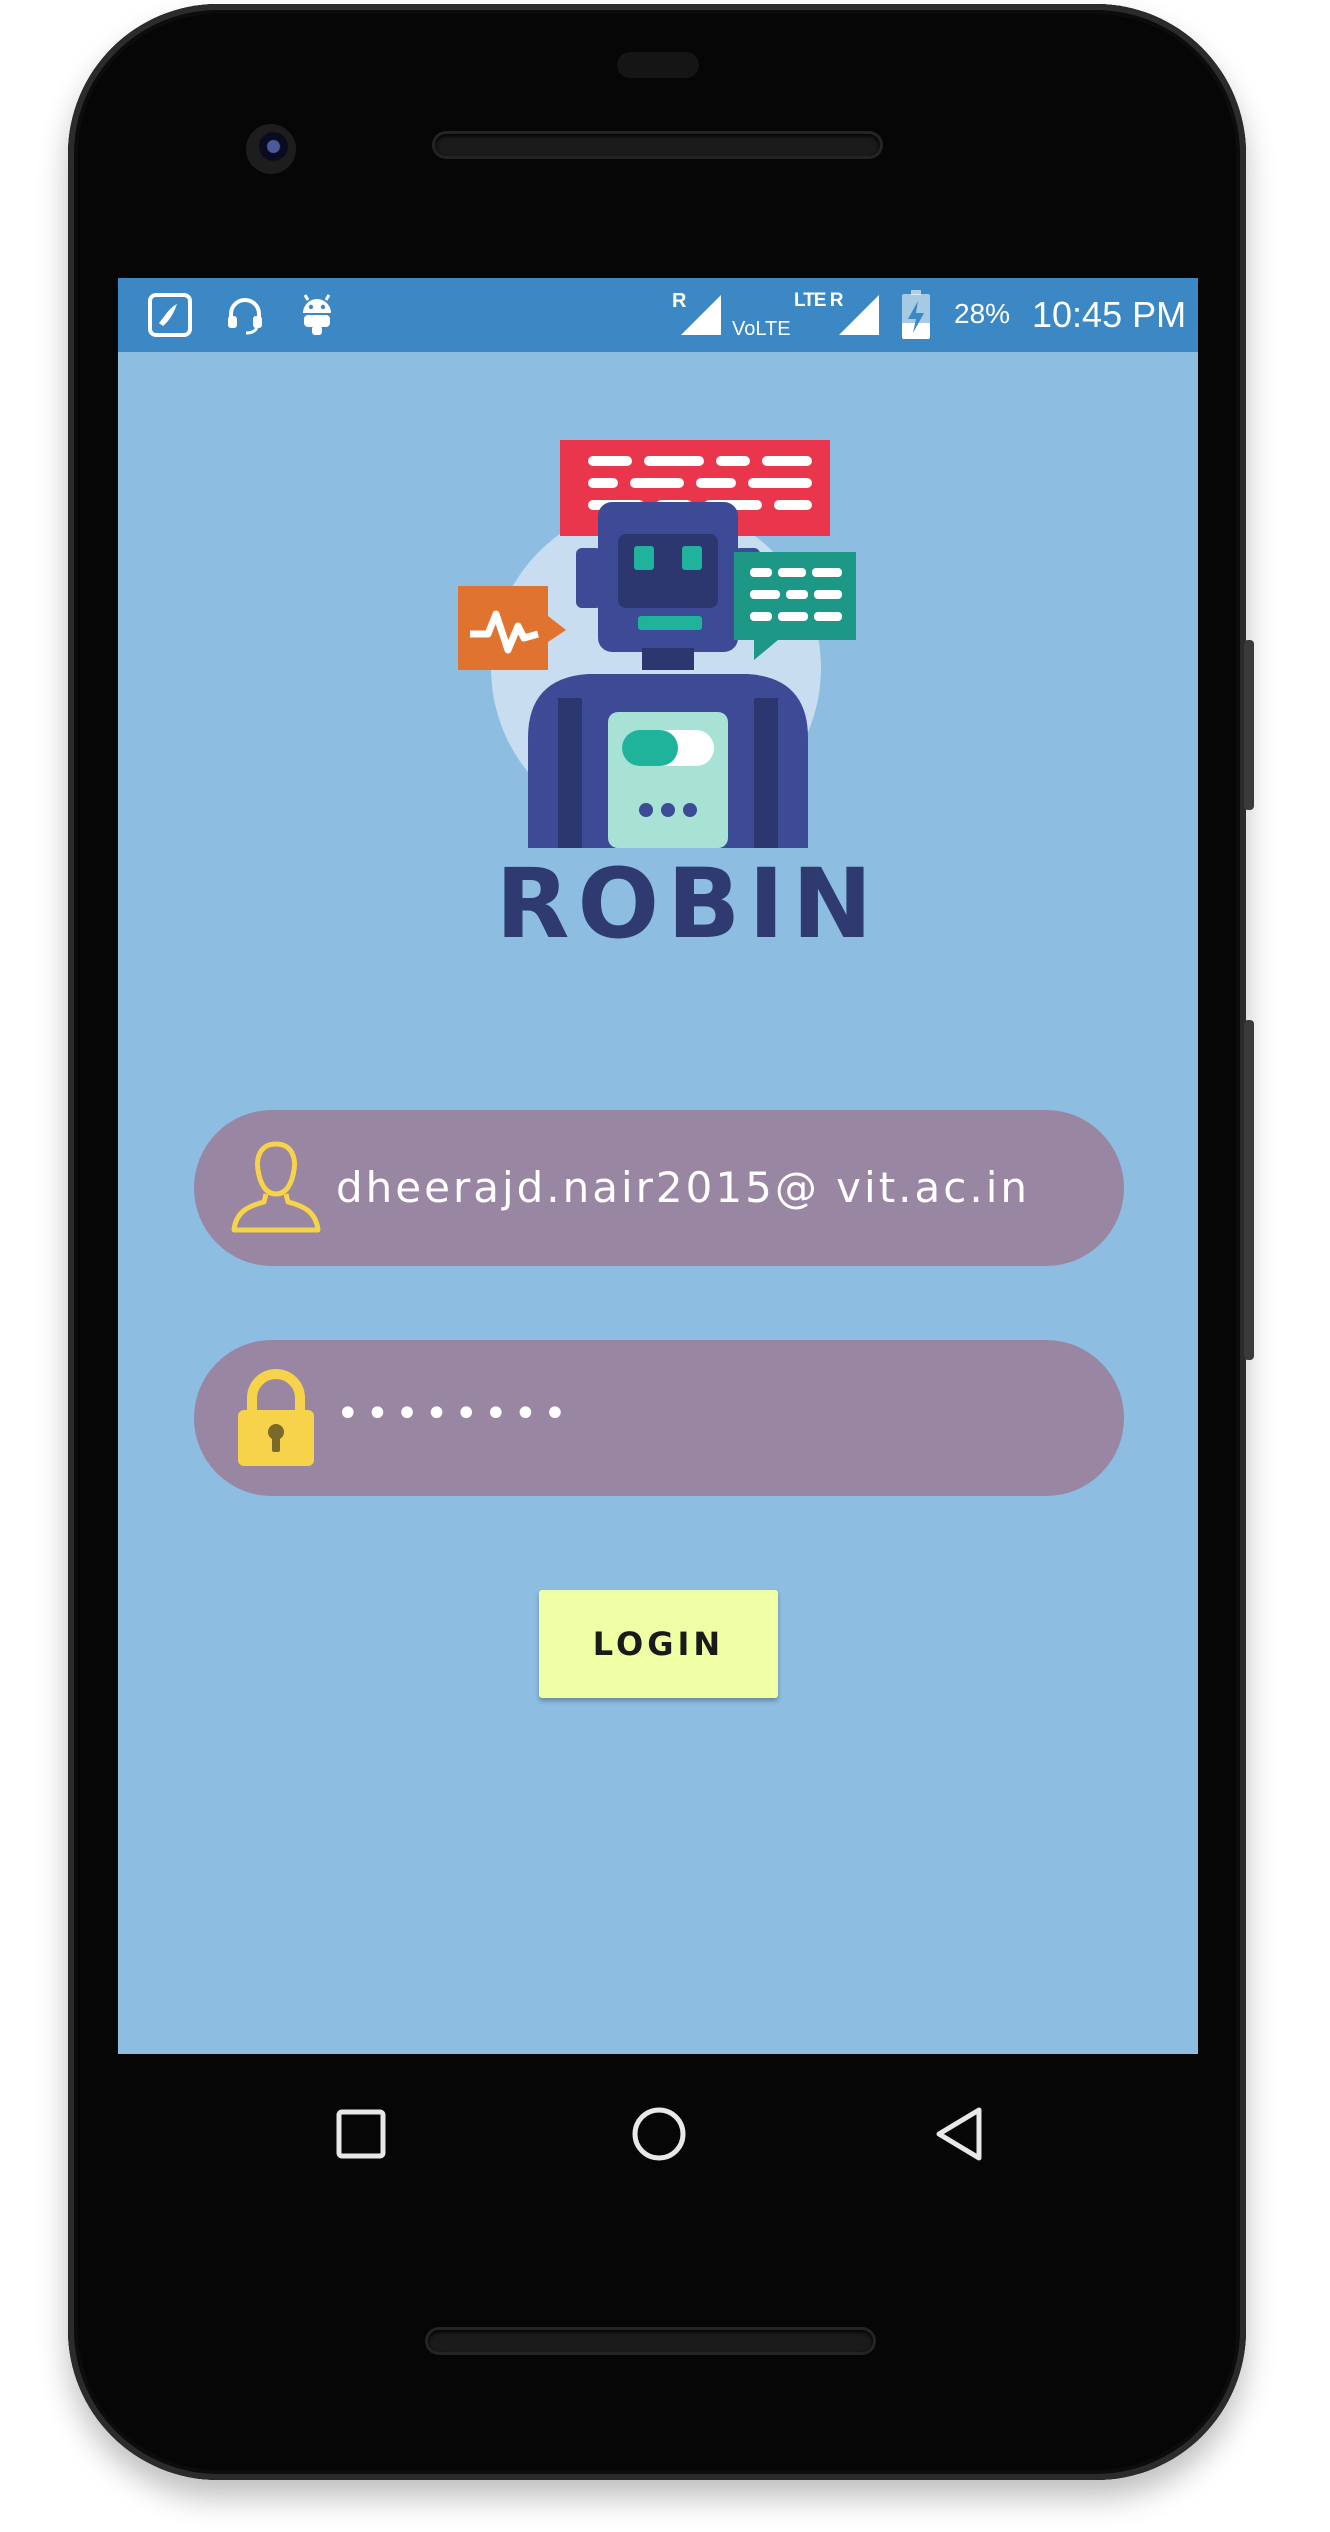 The image size is (1330, 2532). What do you see at coordinates (959, 2134) in the screenshot?
I see `back-icon` at bounding box center [959, 2134].